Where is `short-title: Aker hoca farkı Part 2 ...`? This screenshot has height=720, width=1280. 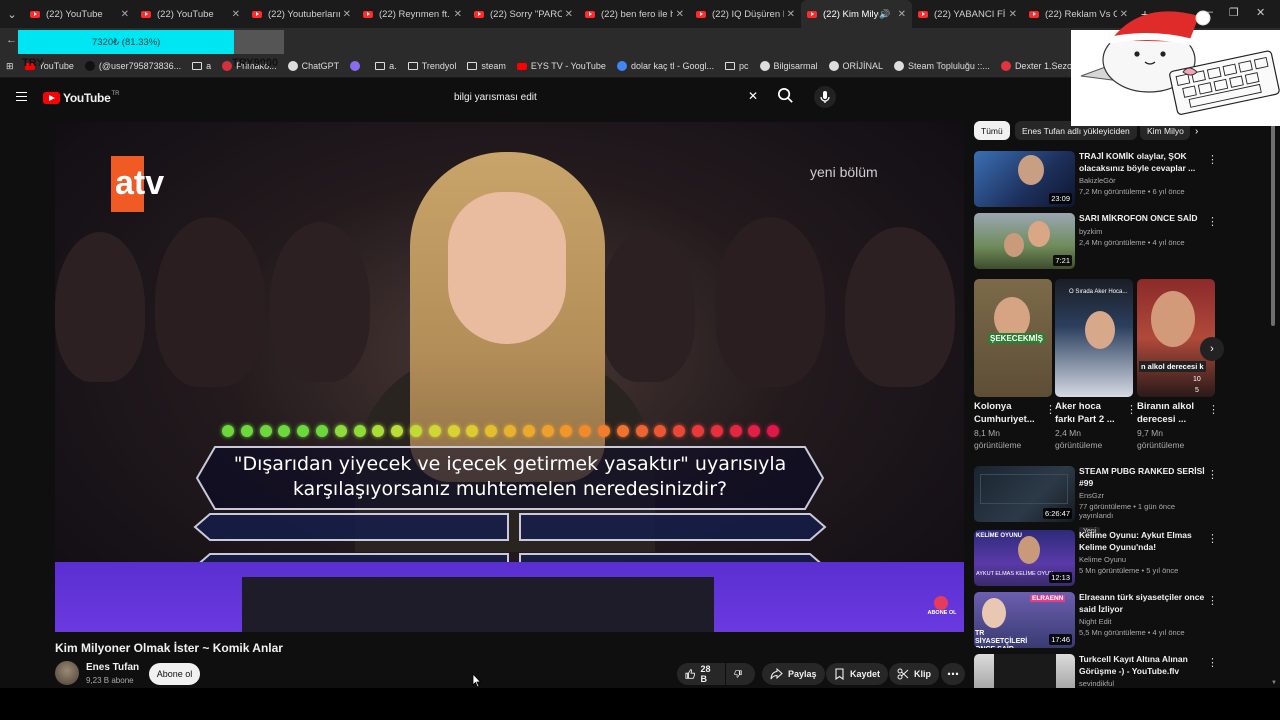 short-title: Aker hoca farkı Part 2 ... is located at coordinates (1088, 413).